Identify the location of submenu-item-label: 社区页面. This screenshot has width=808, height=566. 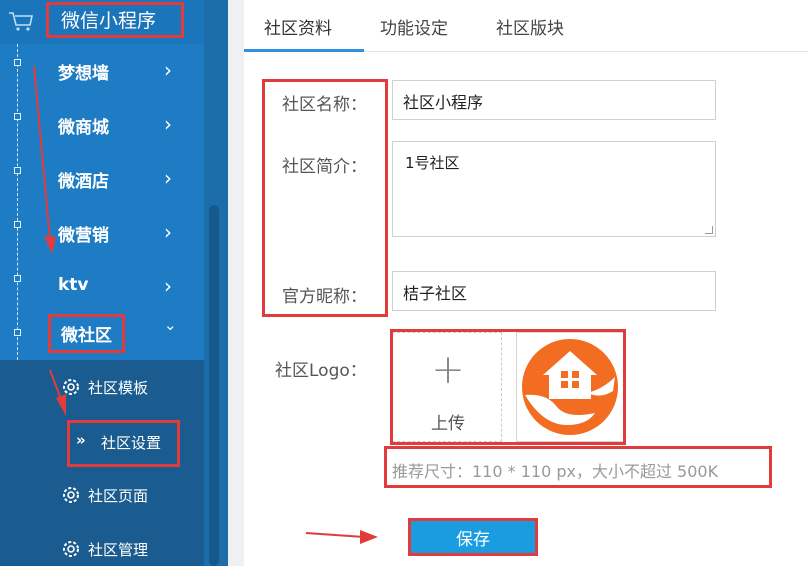
(118, 496).